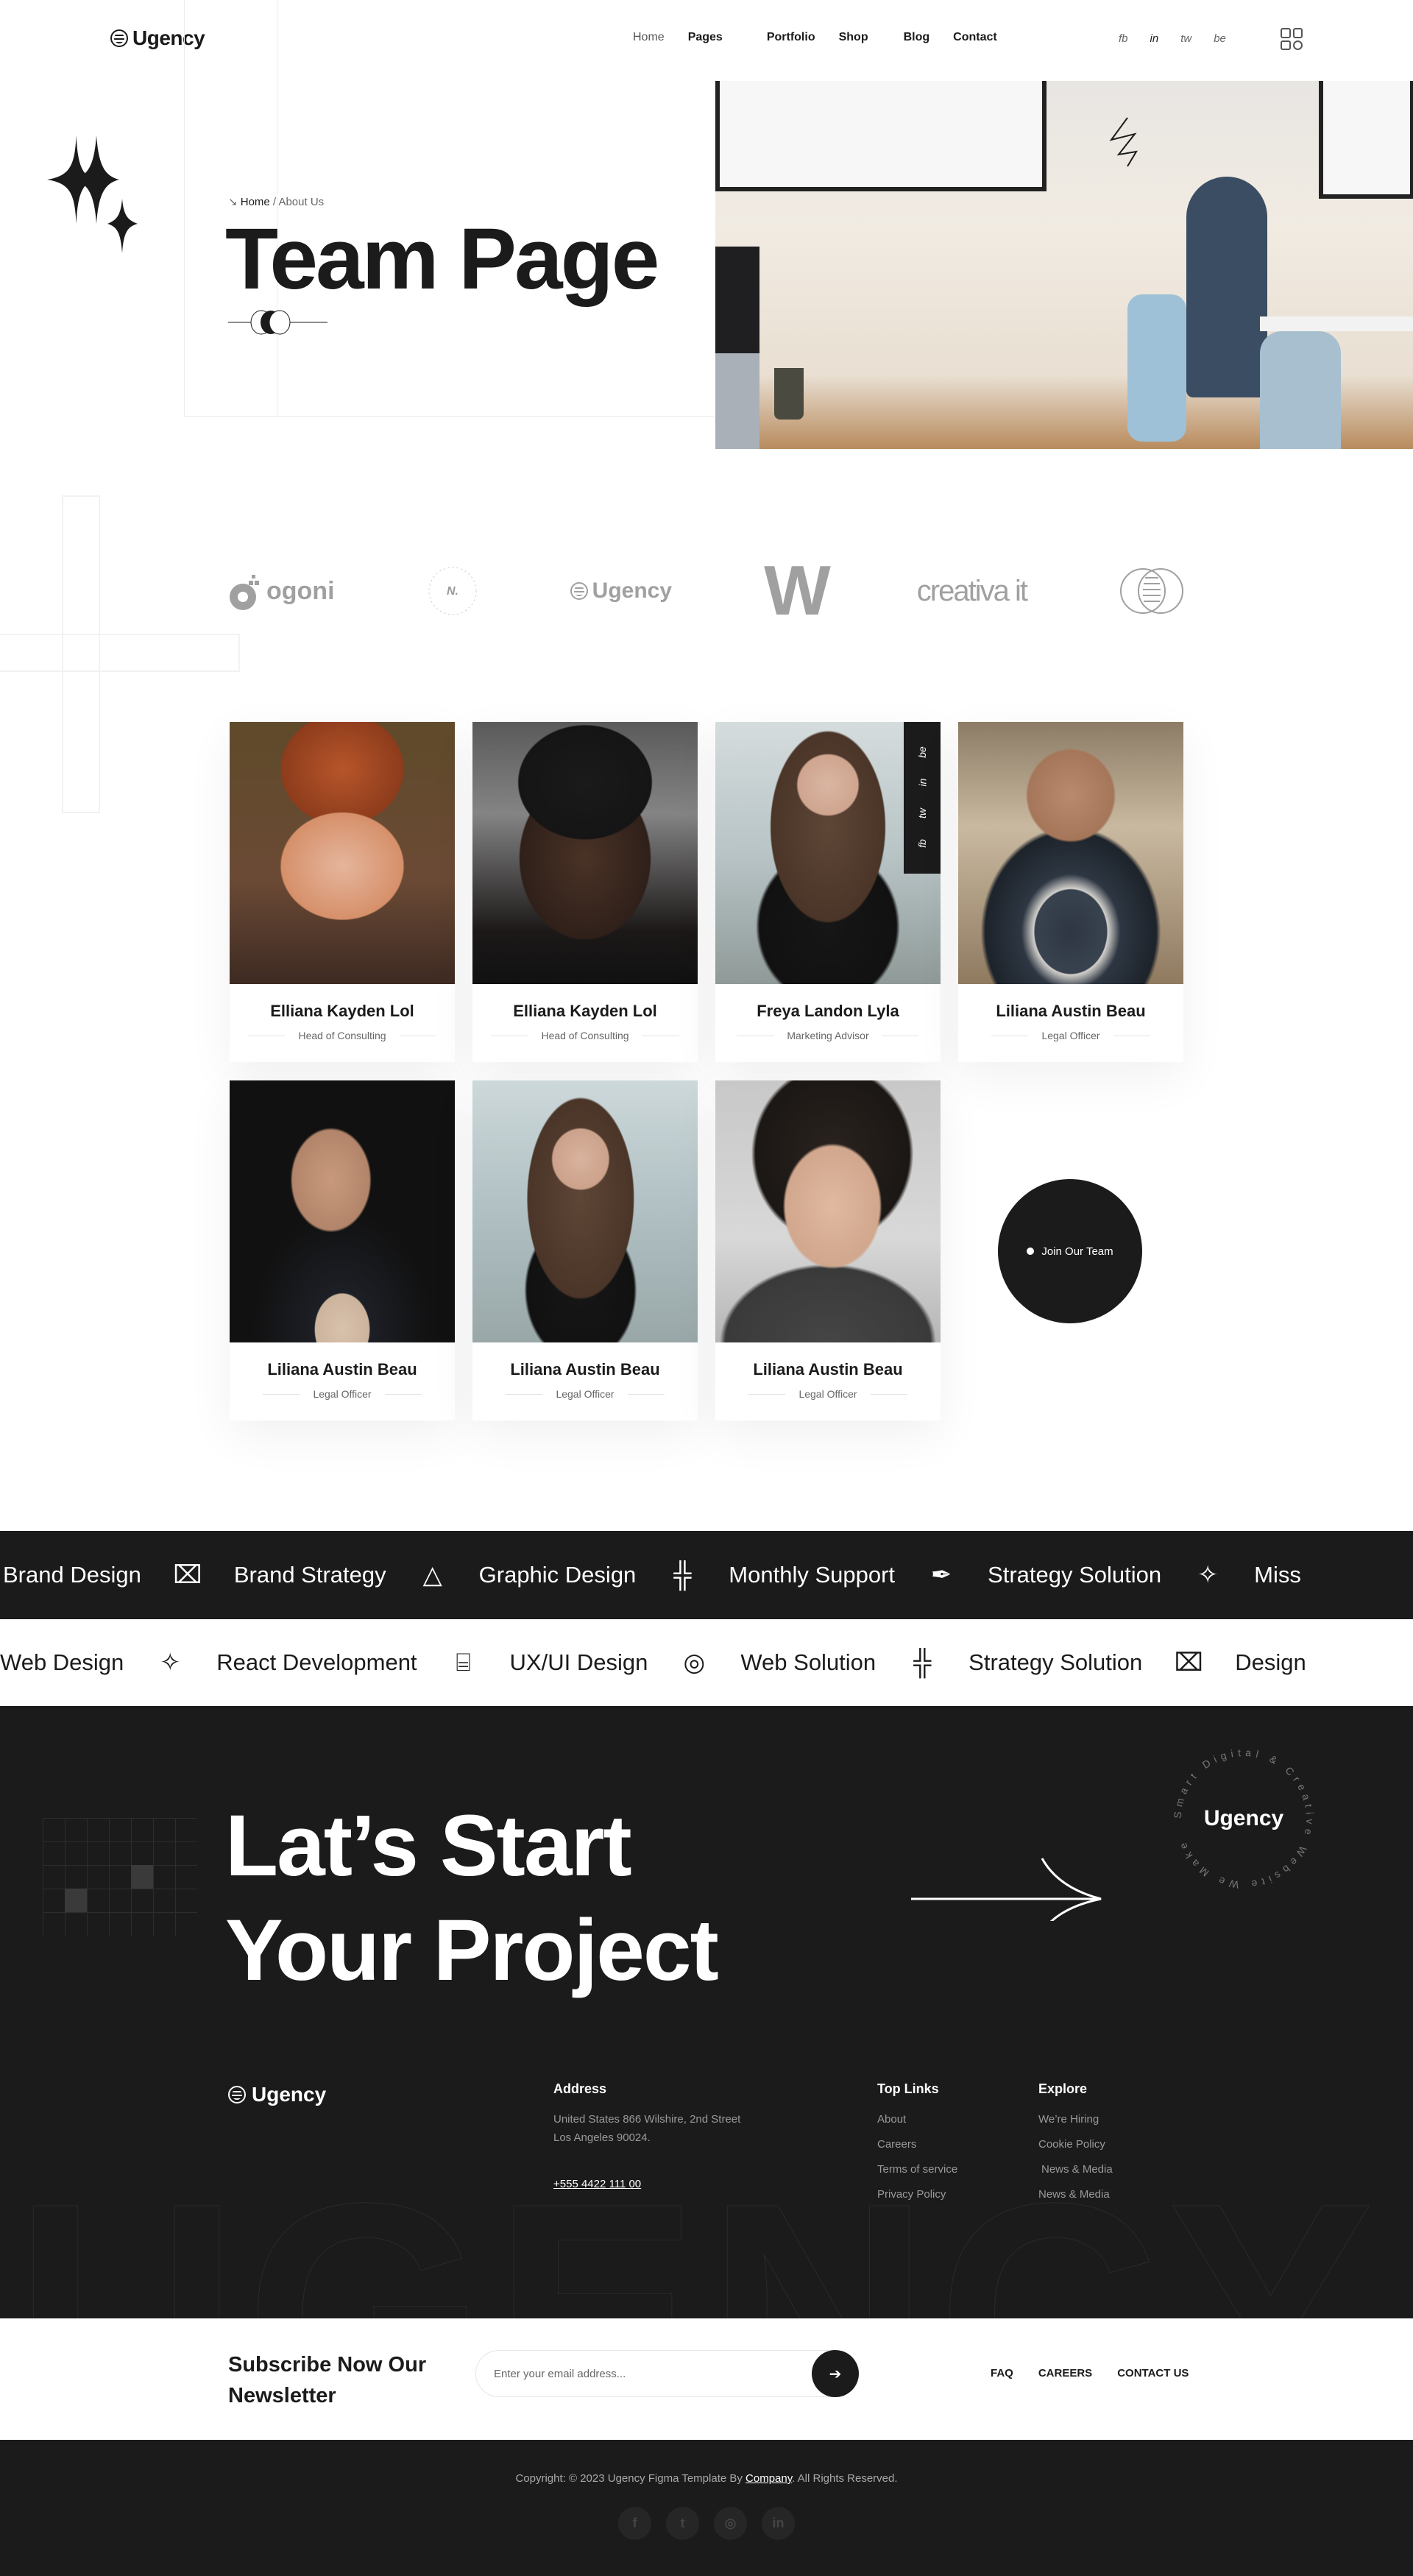 The width and height of the screenshot is (1413, 2576). Describe the element at coordinates (917, 37) in the screenshot. I see `nav-blog: Blog` at that location.